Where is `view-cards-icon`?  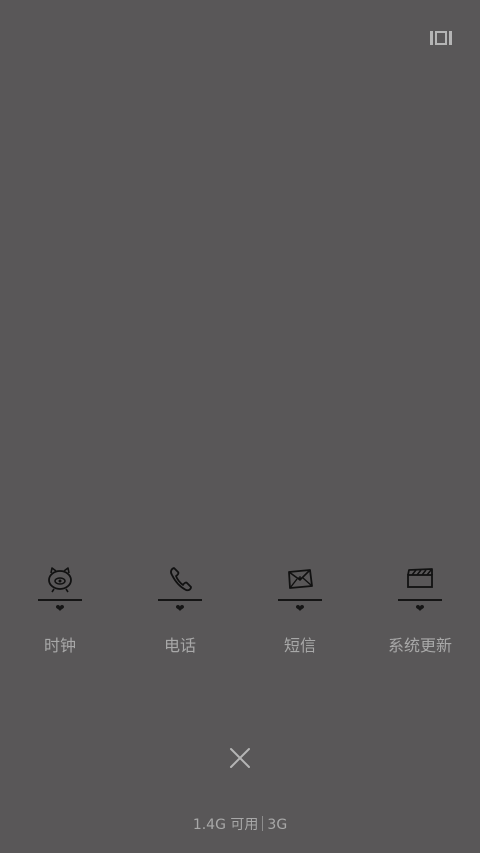 view-cards-icon is located at coordinates (441, 38).